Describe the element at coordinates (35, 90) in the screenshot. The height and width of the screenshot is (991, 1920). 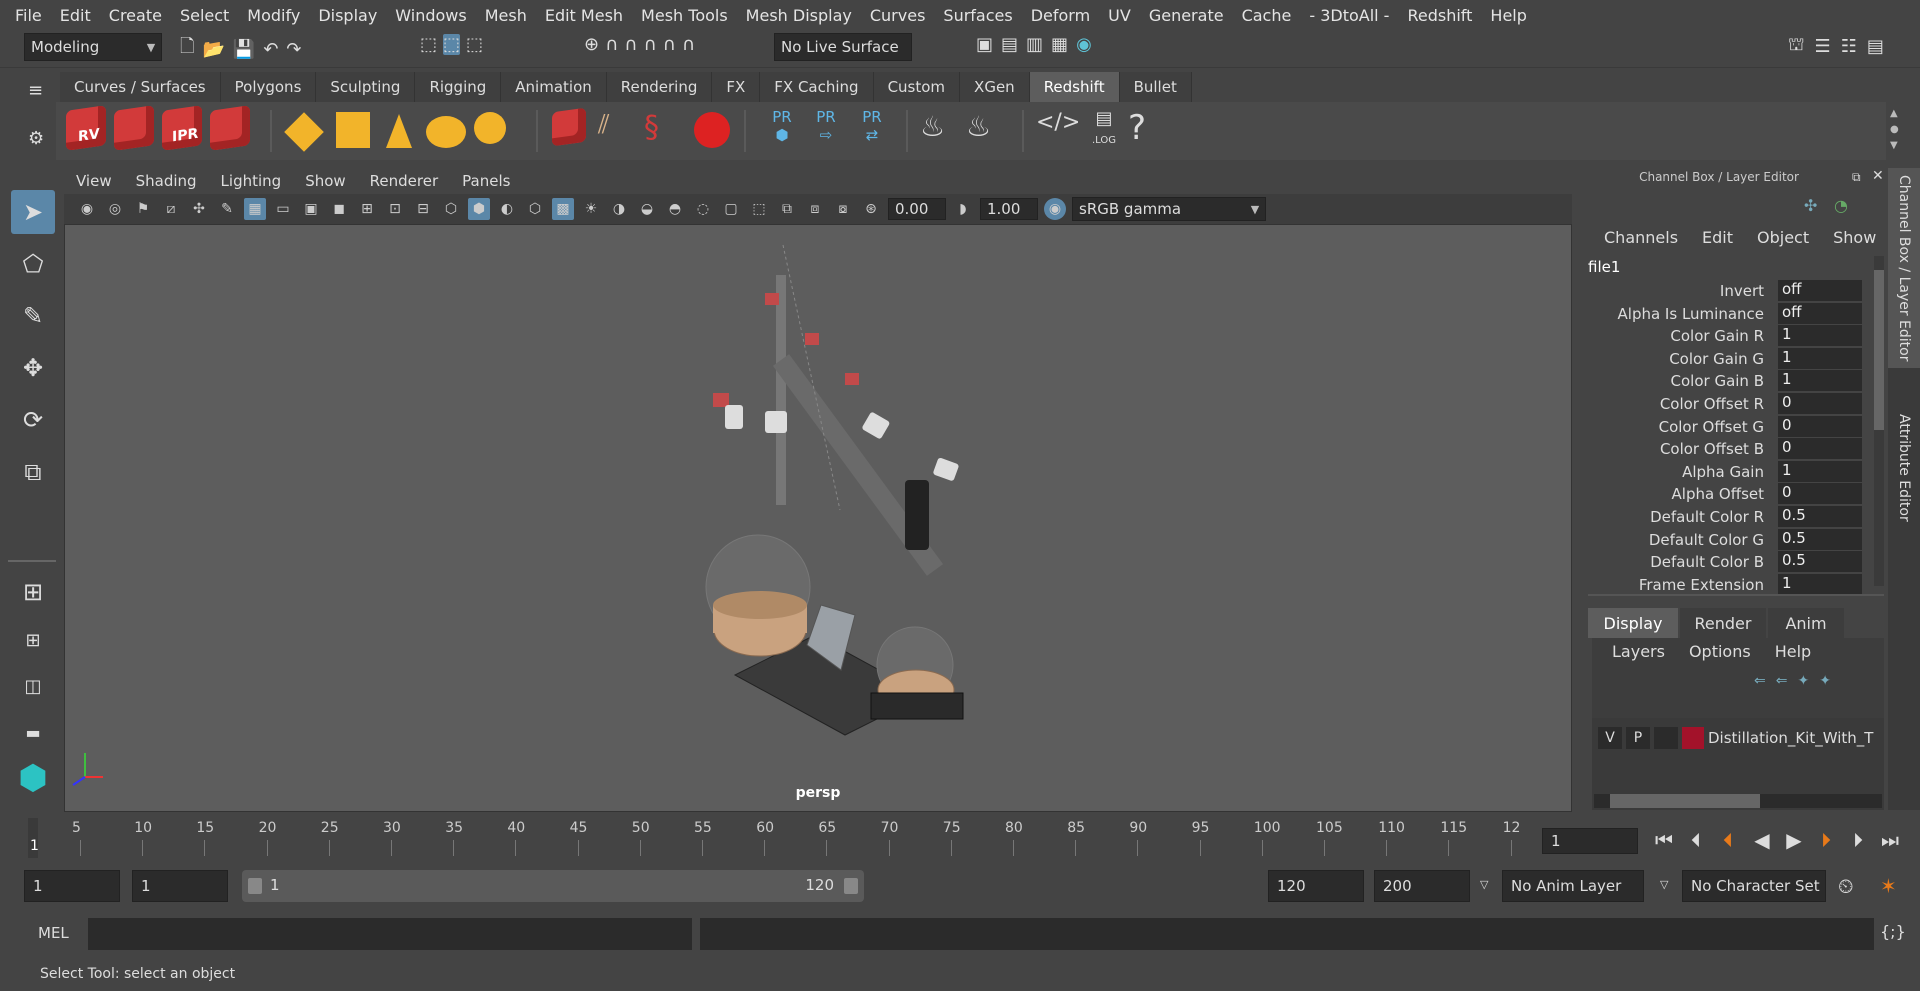
I see `shelf-menu-icon: ≡` at that location.